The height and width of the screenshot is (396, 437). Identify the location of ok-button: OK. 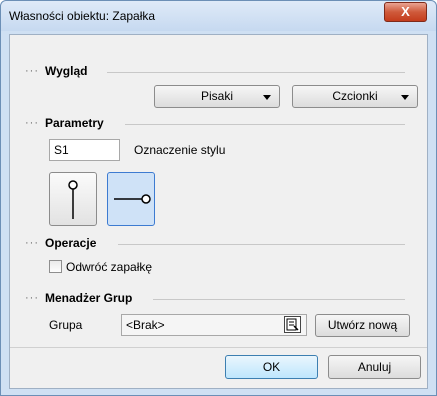
(271, 367).